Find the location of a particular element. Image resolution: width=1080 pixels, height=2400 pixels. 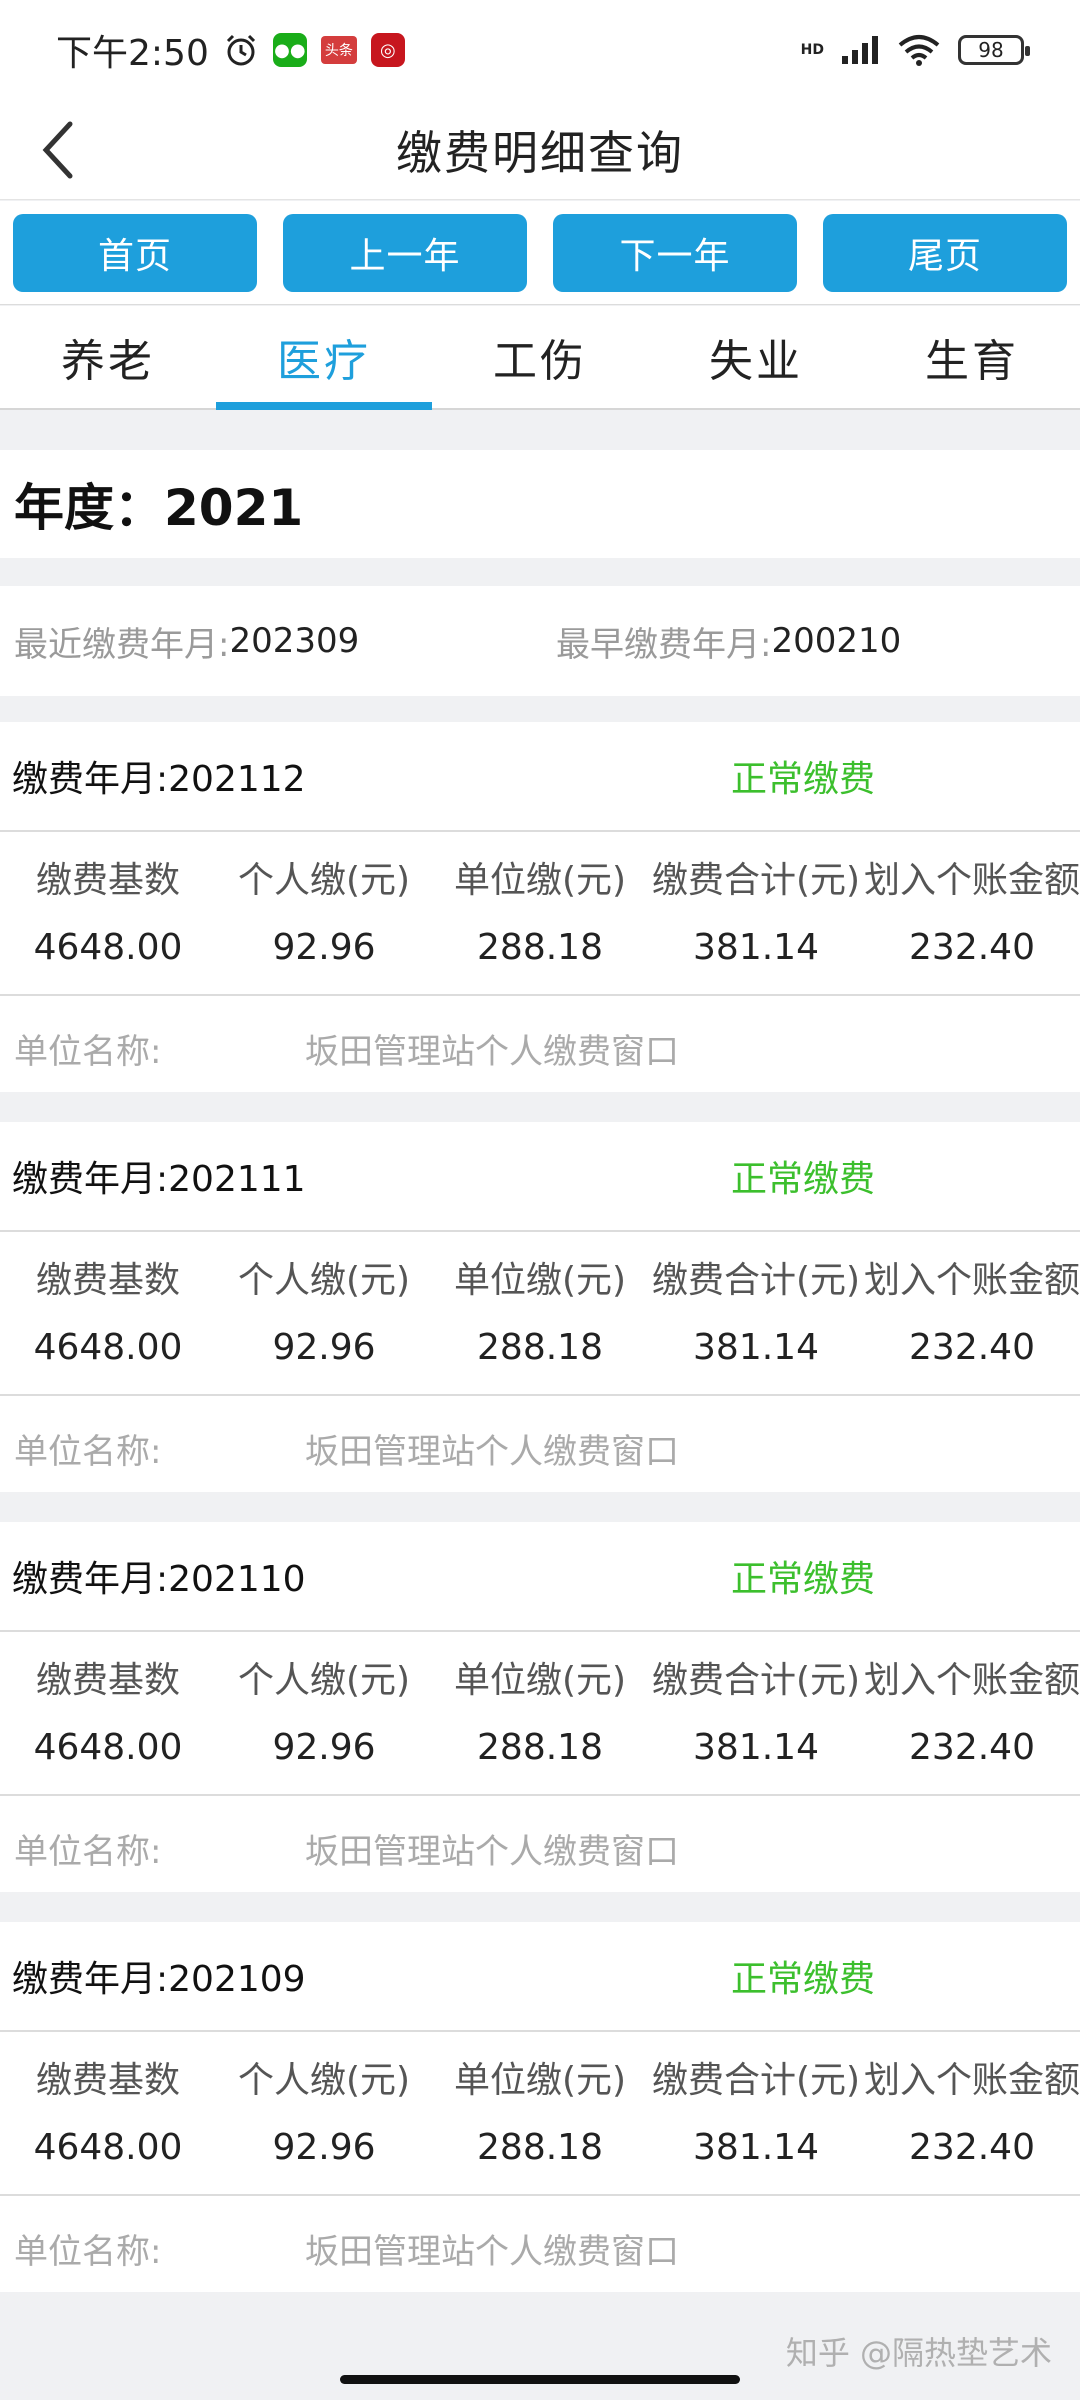

page-title: 缴费明细查询 is located at coordinates (540, 152).